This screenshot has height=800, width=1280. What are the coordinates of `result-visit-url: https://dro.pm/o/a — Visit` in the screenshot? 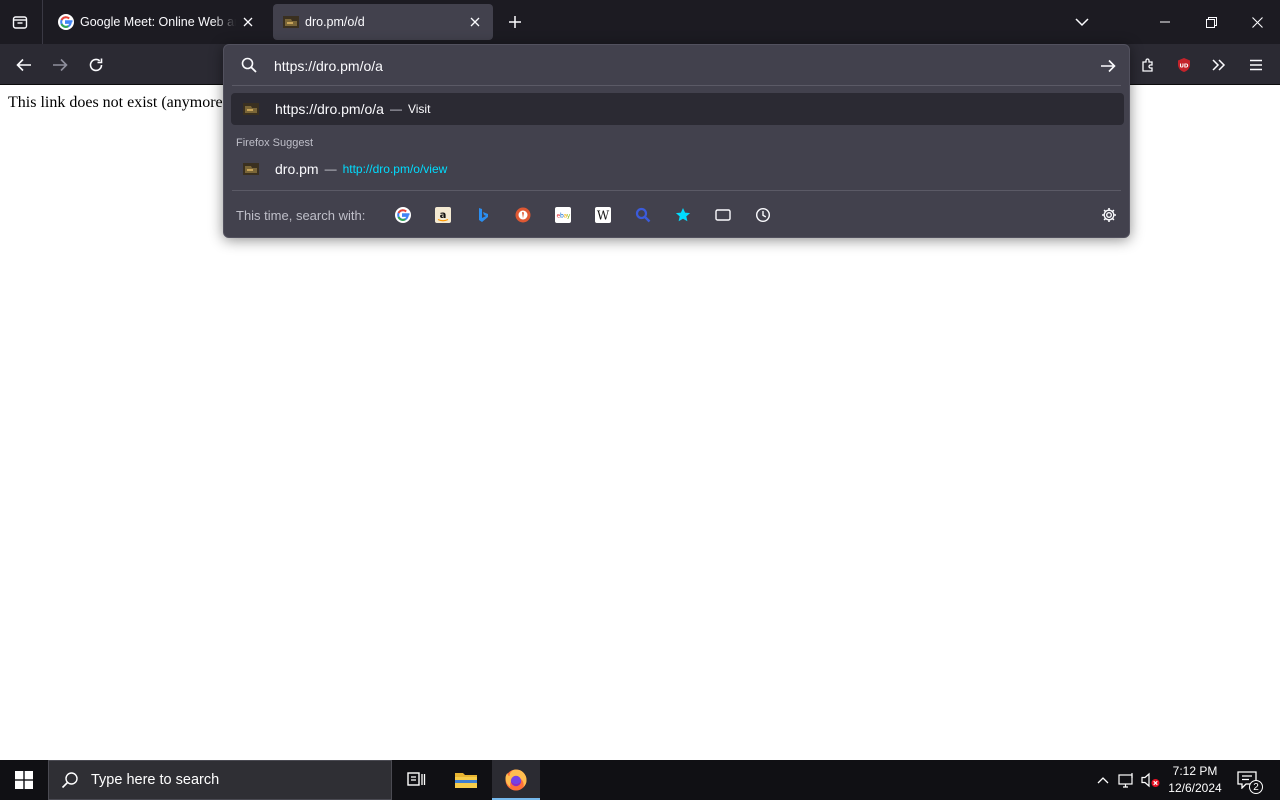 It's located at (677, 109).